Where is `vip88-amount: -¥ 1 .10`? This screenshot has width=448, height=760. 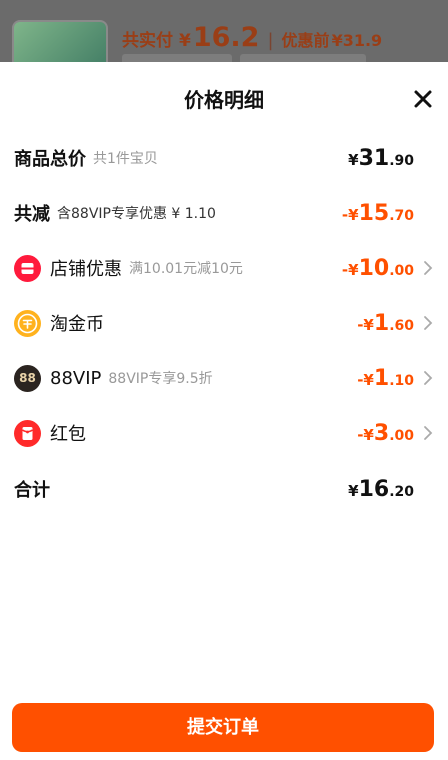
vip88-amount: -¥ 1 .10 is located at coordinates (385, 378).